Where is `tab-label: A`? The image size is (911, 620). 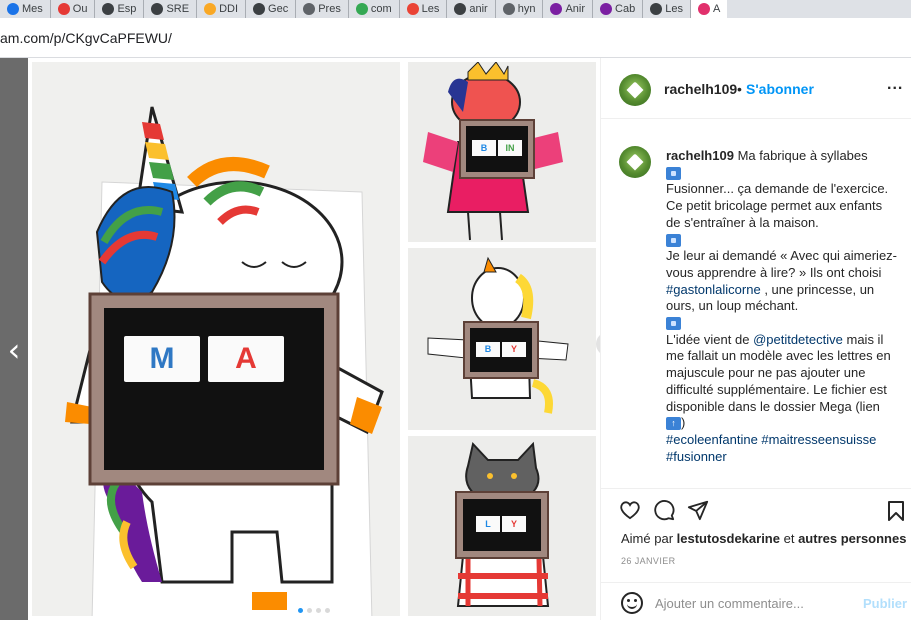
tab-label: A is located at coordinates (716, 9).